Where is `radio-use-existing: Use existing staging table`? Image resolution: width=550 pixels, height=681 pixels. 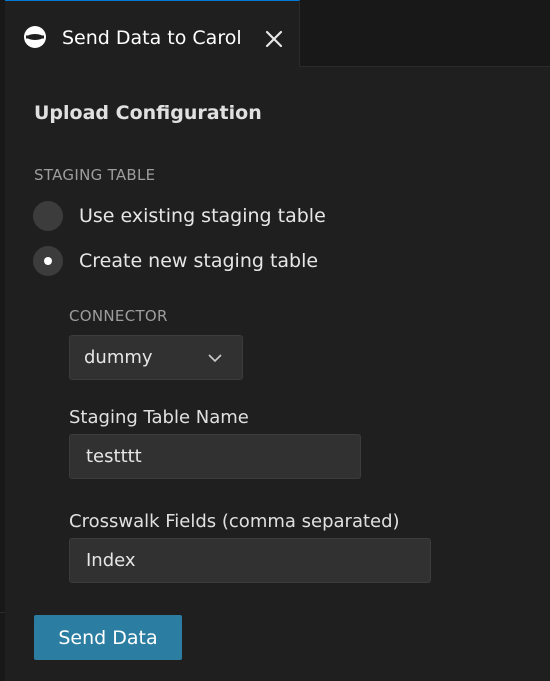
radio-use-existing: Use existing staging table is located at coordinates (179, 216).